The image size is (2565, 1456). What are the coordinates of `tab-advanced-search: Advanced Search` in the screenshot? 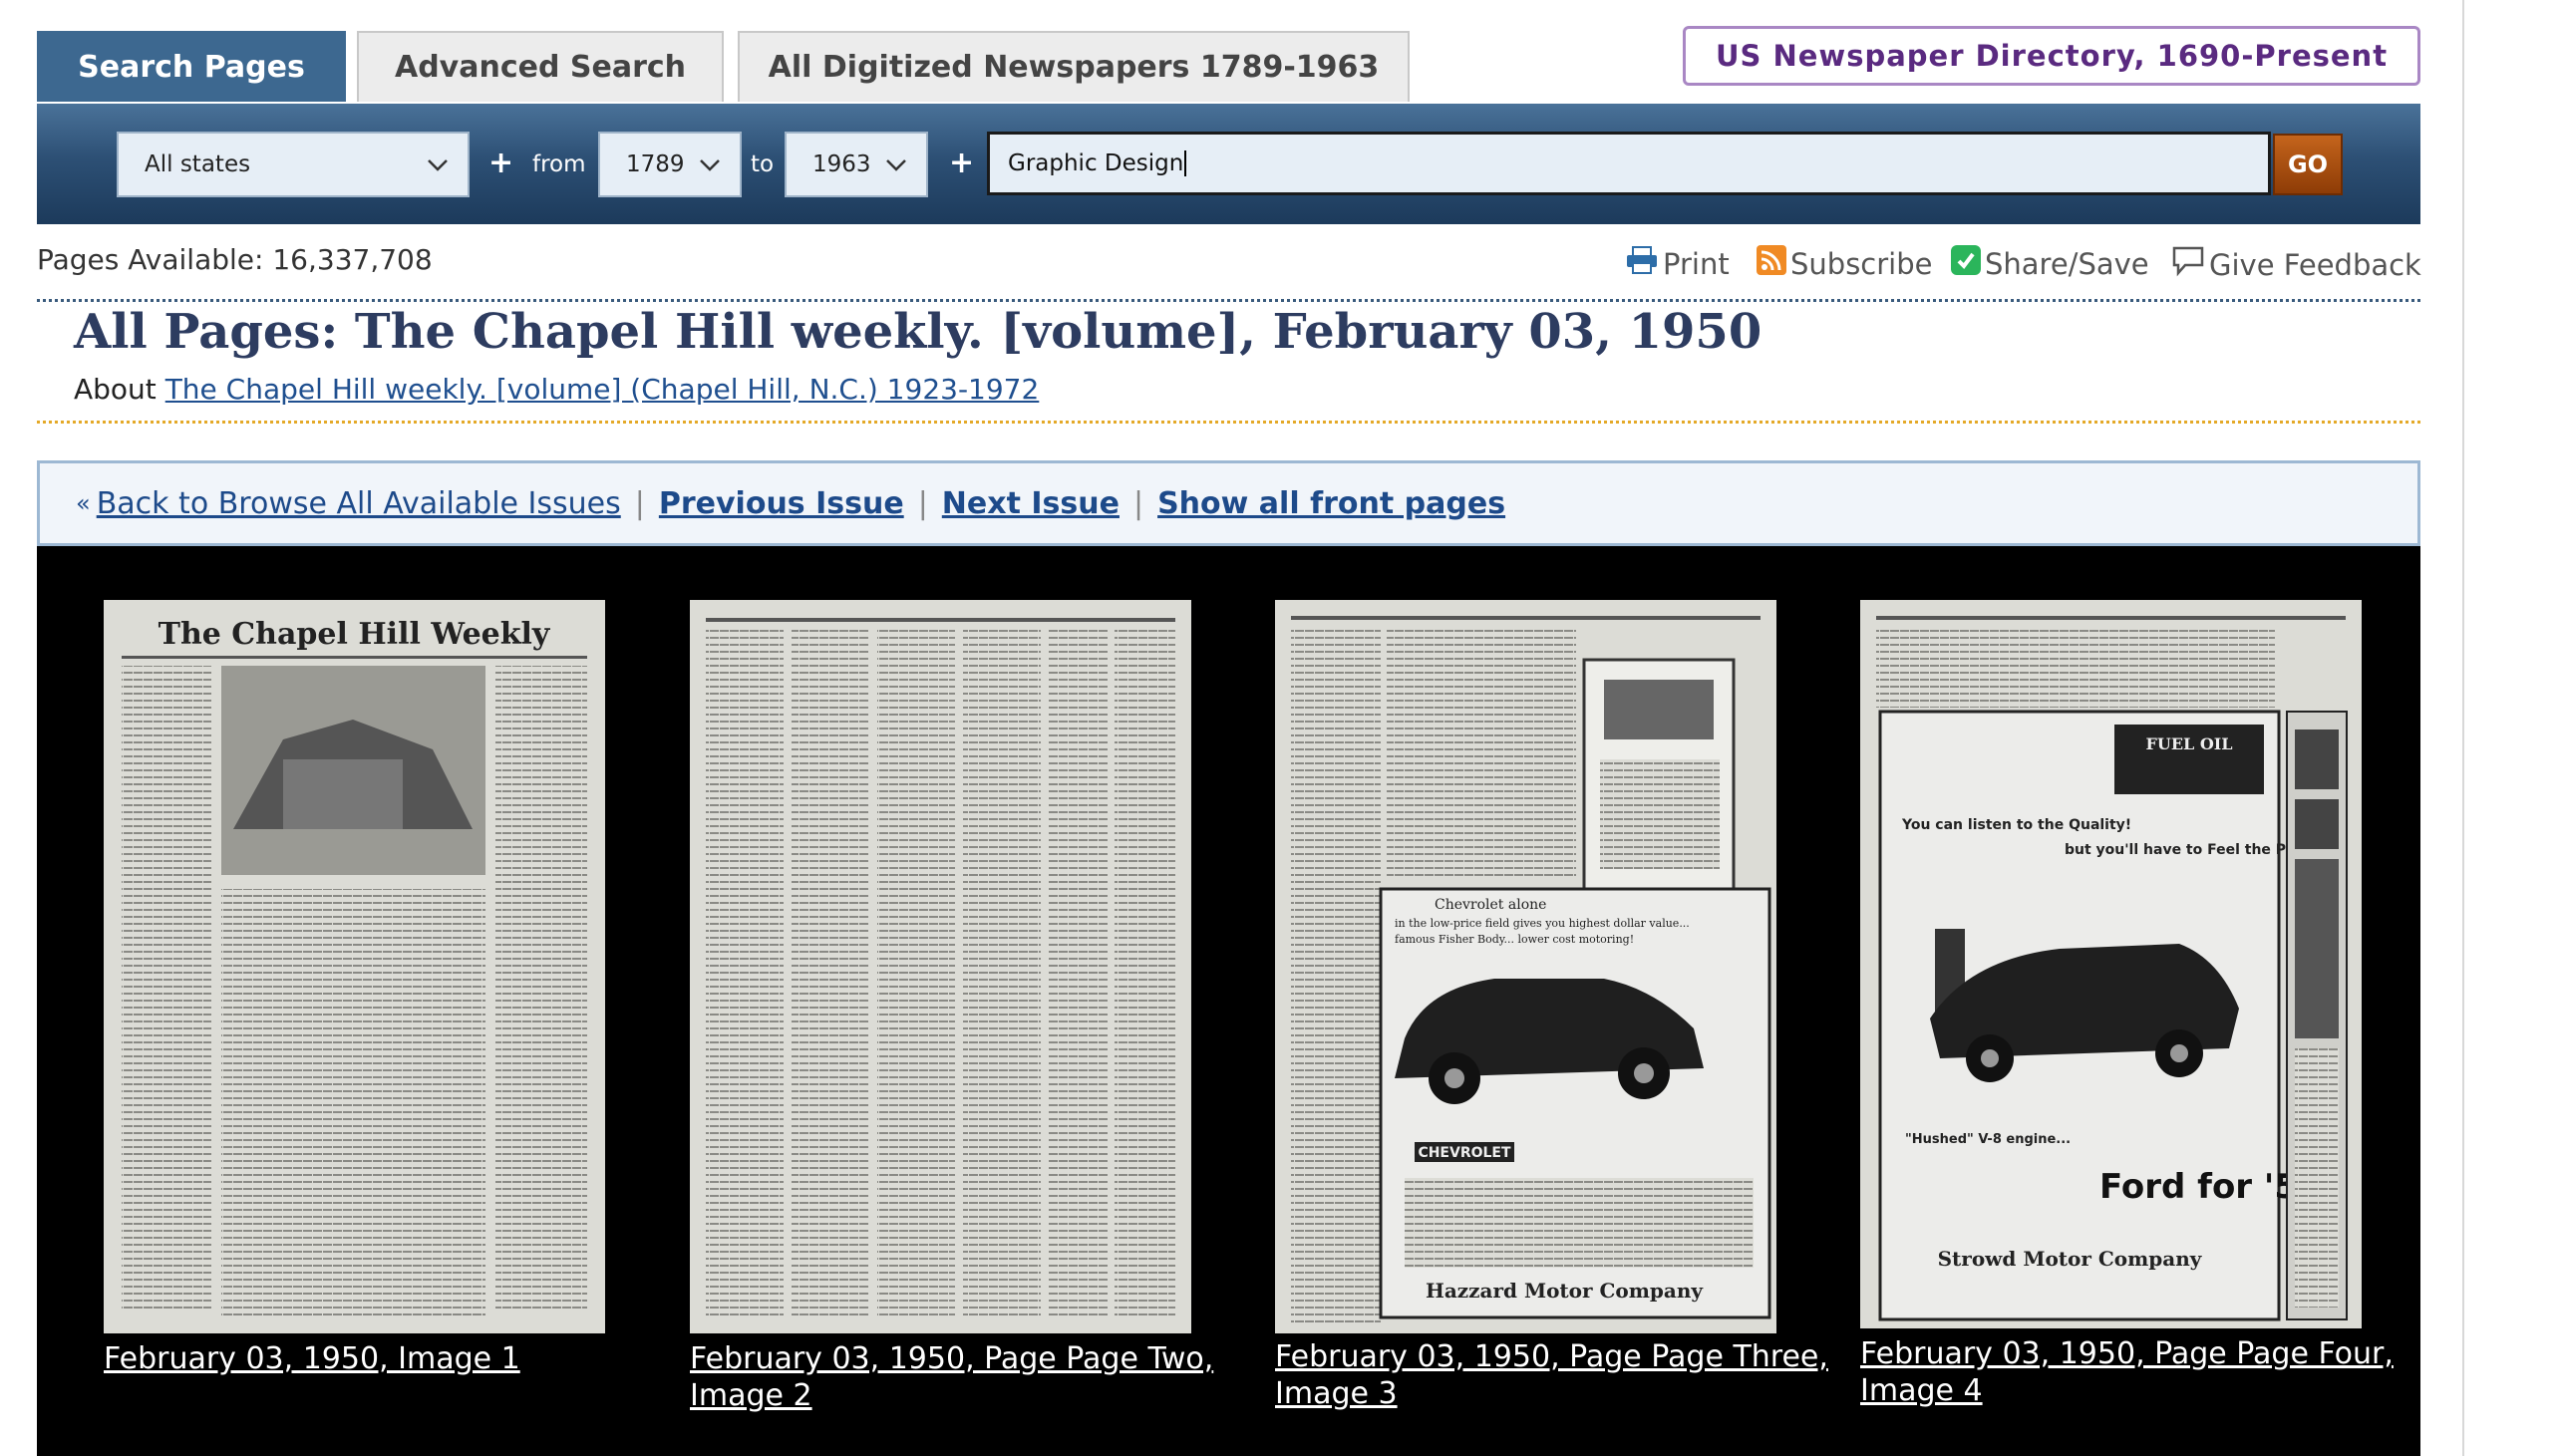 It's located at (540, 66).